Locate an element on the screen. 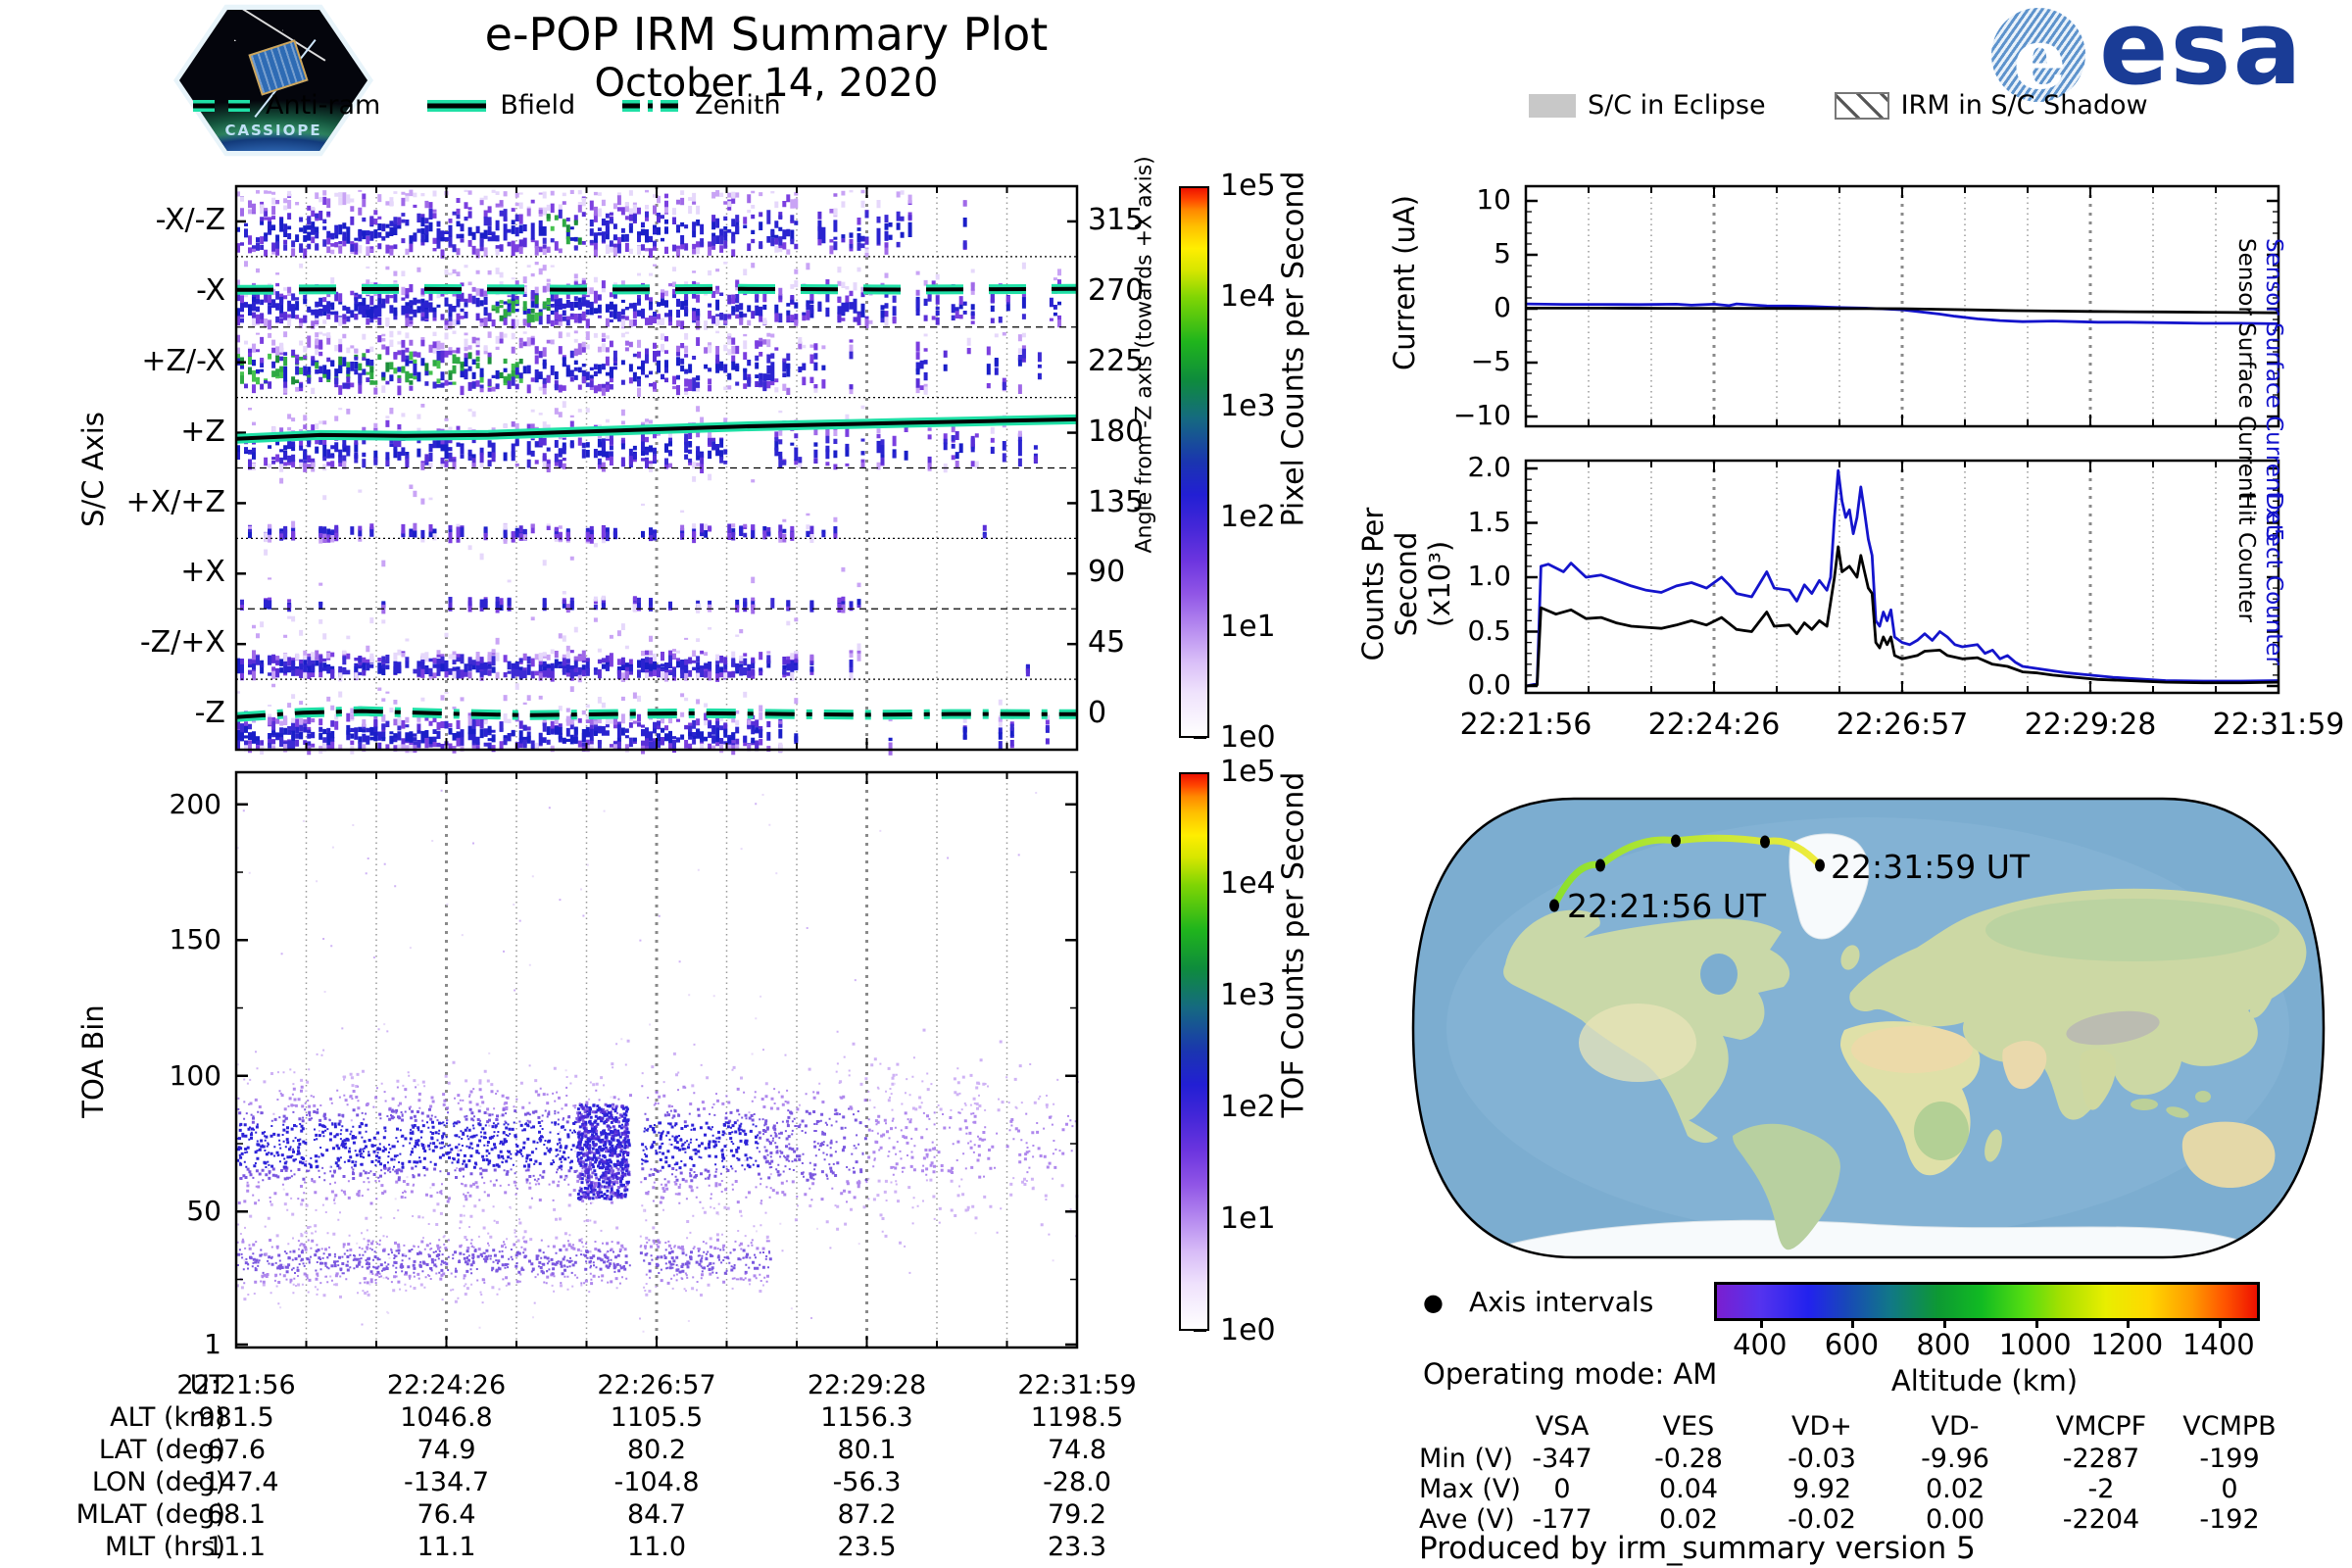 The width and height of the screenshot is (2352, 1568). ephemeris-cell: 981.5 is located at coordinates (236, 1417).